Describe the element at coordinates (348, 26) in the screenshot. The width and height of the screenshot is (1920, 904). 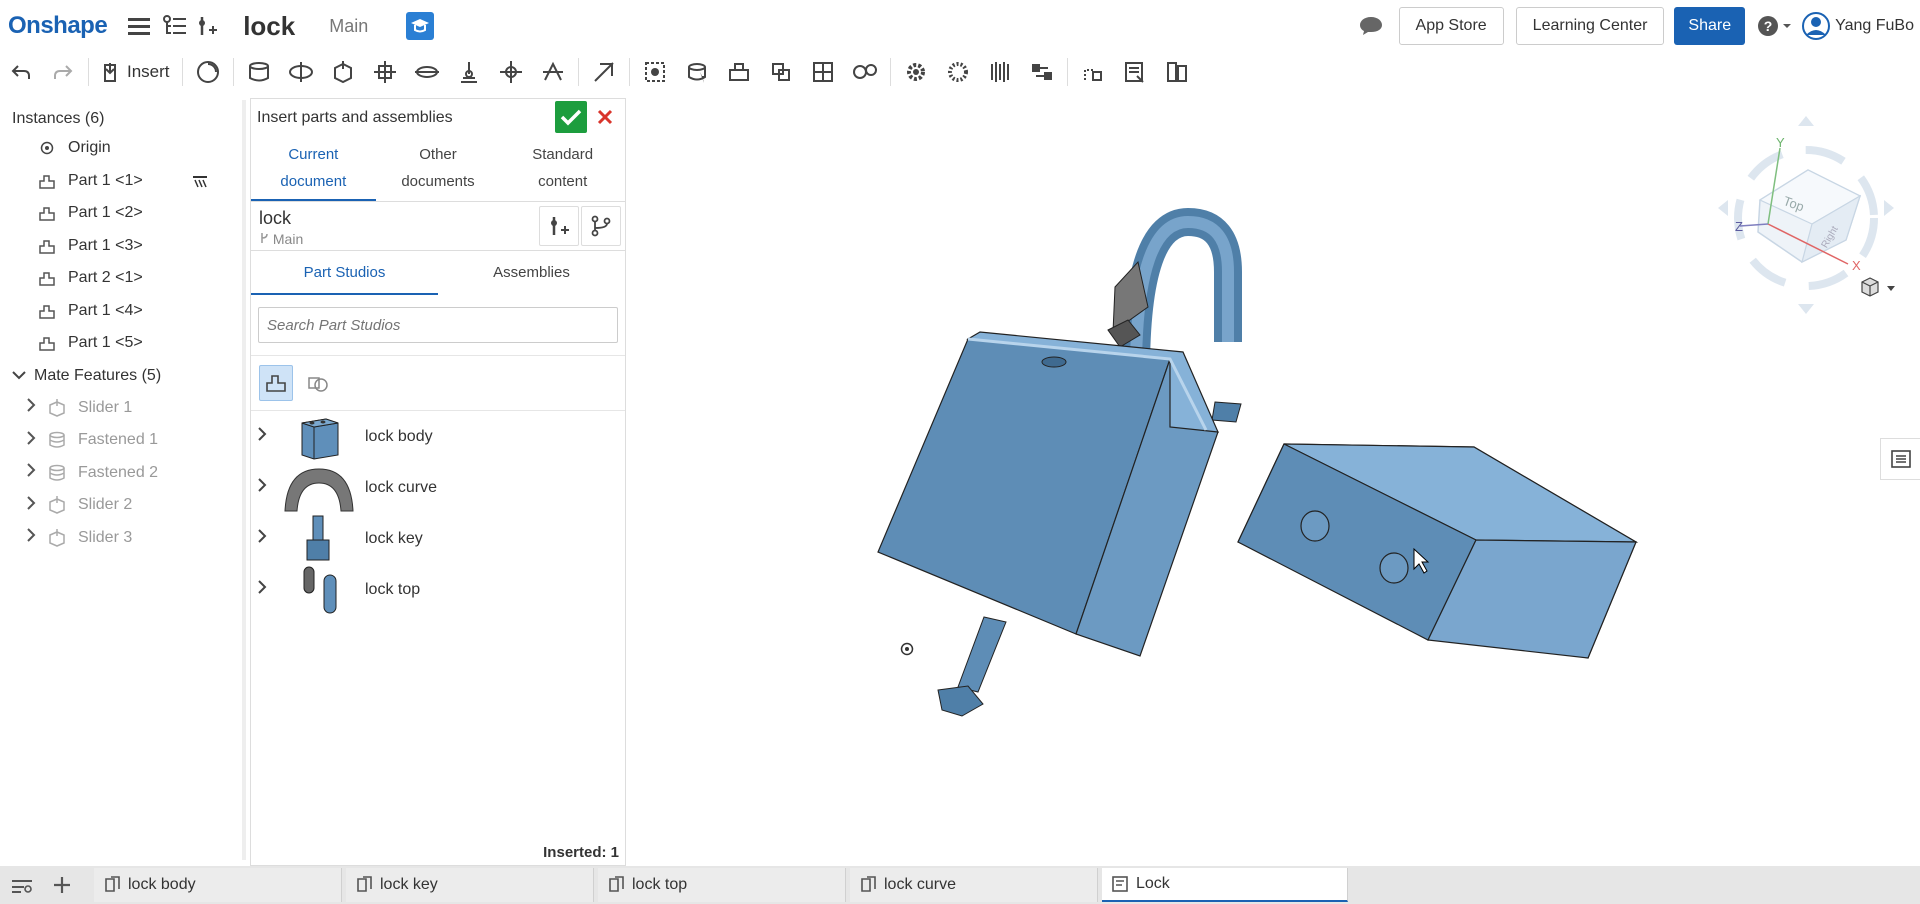
I see `branch-label: Main` at that location.